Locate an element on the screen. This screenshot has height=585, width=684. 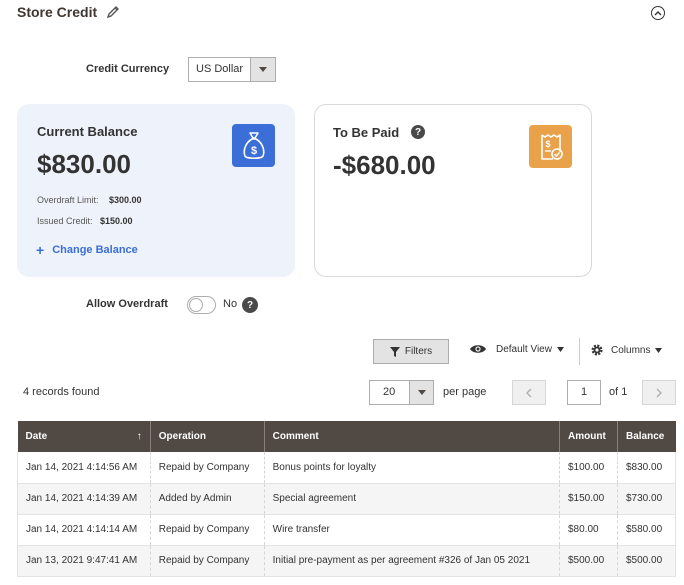
allow-overdraft-toggle is located at coordinates (201, 305).